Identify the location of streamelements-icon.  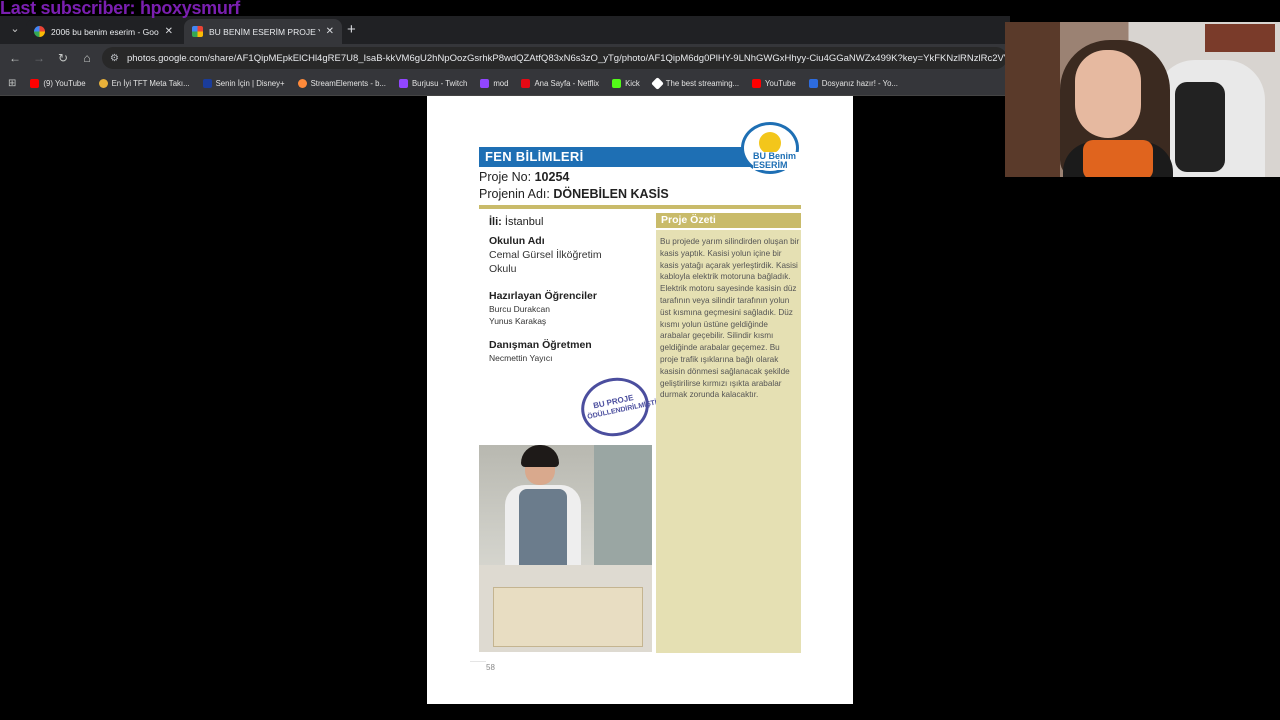
(302, 83).